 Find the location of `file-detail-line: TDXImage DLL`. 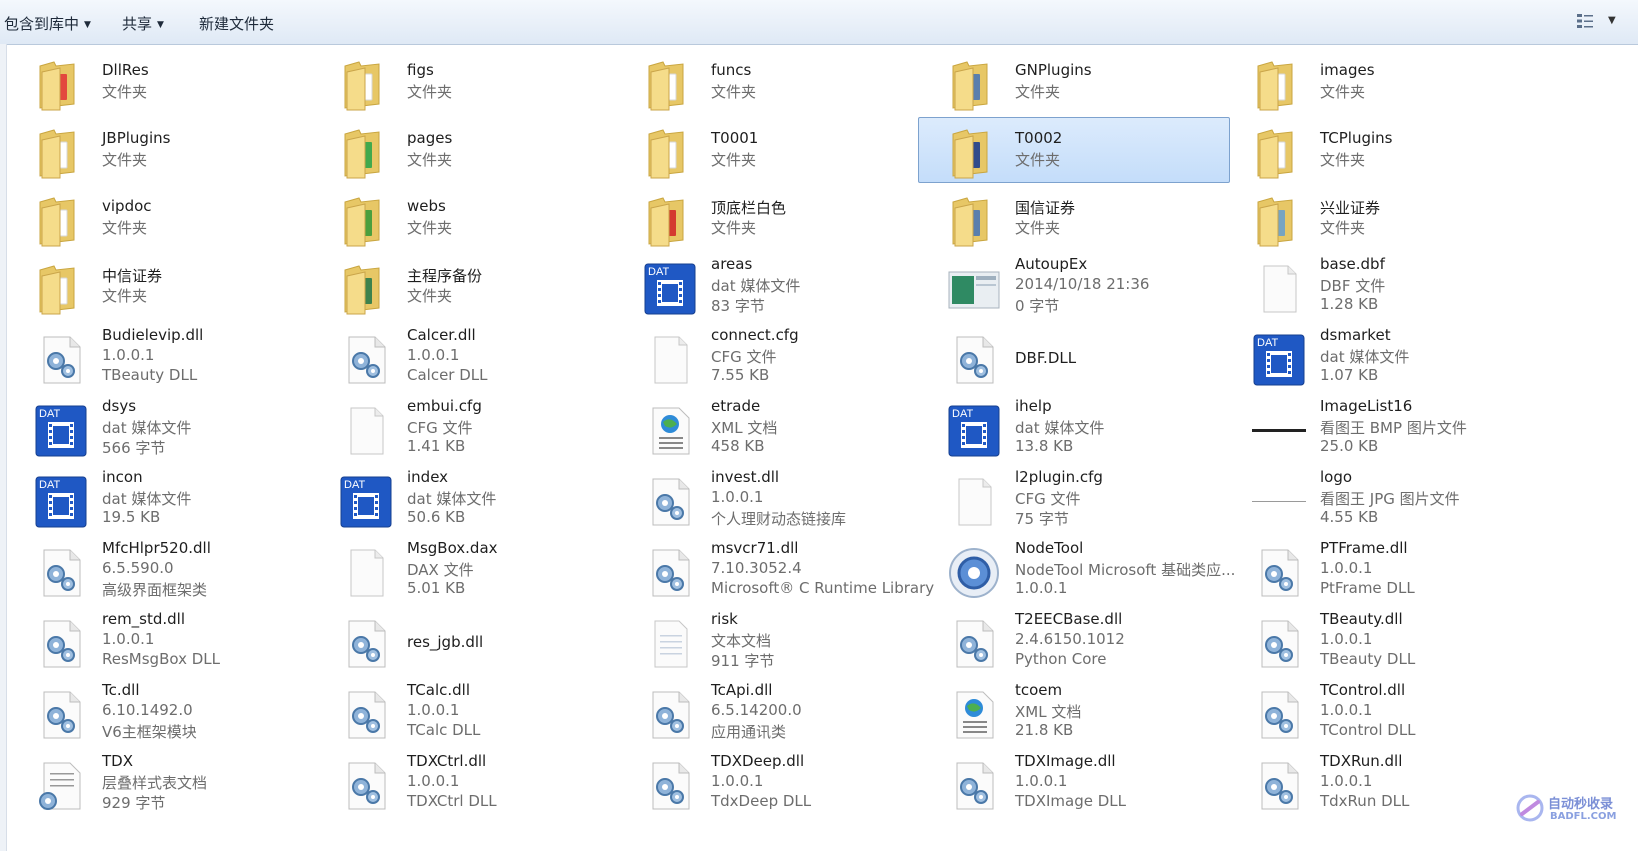

file-detail-line: TDXImage DLL is located at coordinates (1070, 801).